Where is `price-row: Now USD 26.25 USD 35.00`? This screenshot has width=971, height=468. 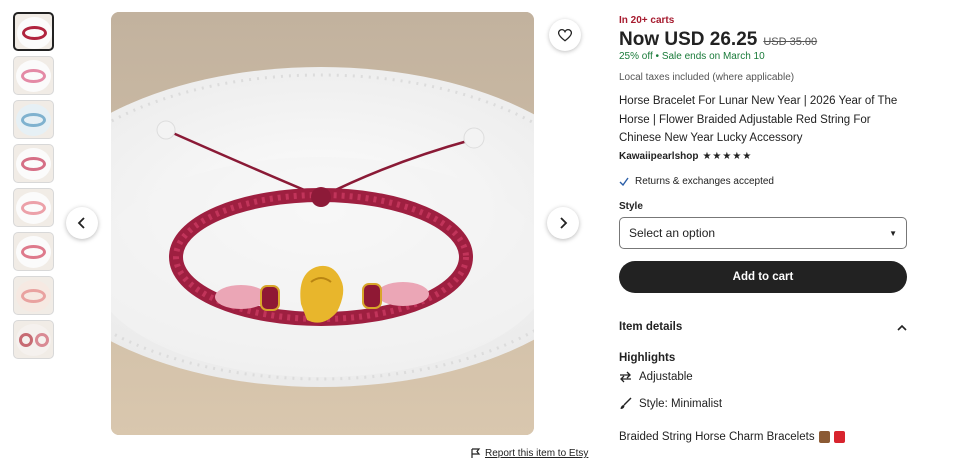
price-row: Now USD 26.25 USD 35.00 is located at coordinates (718, 40).